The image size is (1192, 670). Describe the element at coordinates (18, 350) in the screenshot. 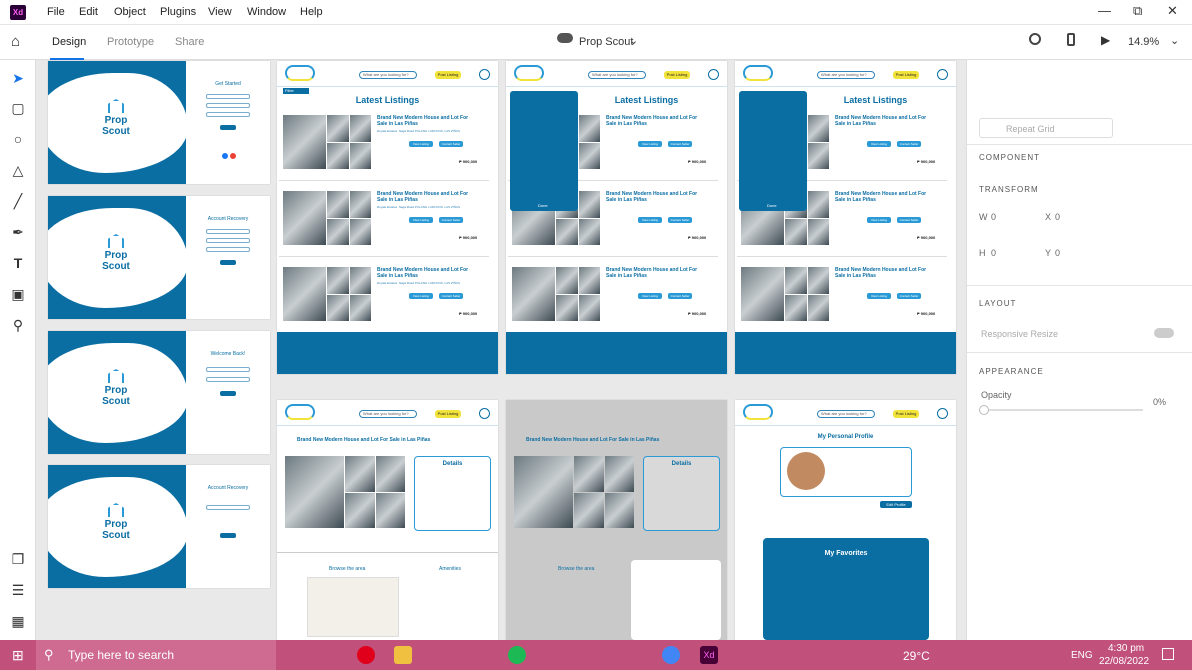

I see `tools-panel: ➤ ▢ ○ △ ╱ ✒ T ▣ ⚲ ❐ ☰ ▦` at that location.